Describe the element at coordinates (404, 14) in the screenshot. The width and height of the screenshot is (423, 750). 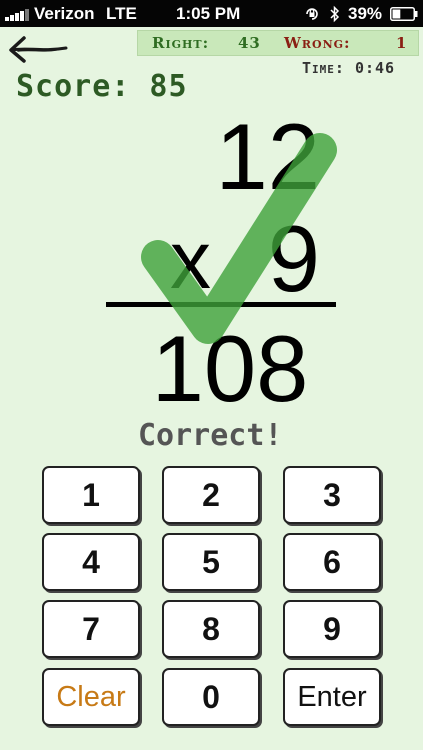
I see `battery-icon` at that location.